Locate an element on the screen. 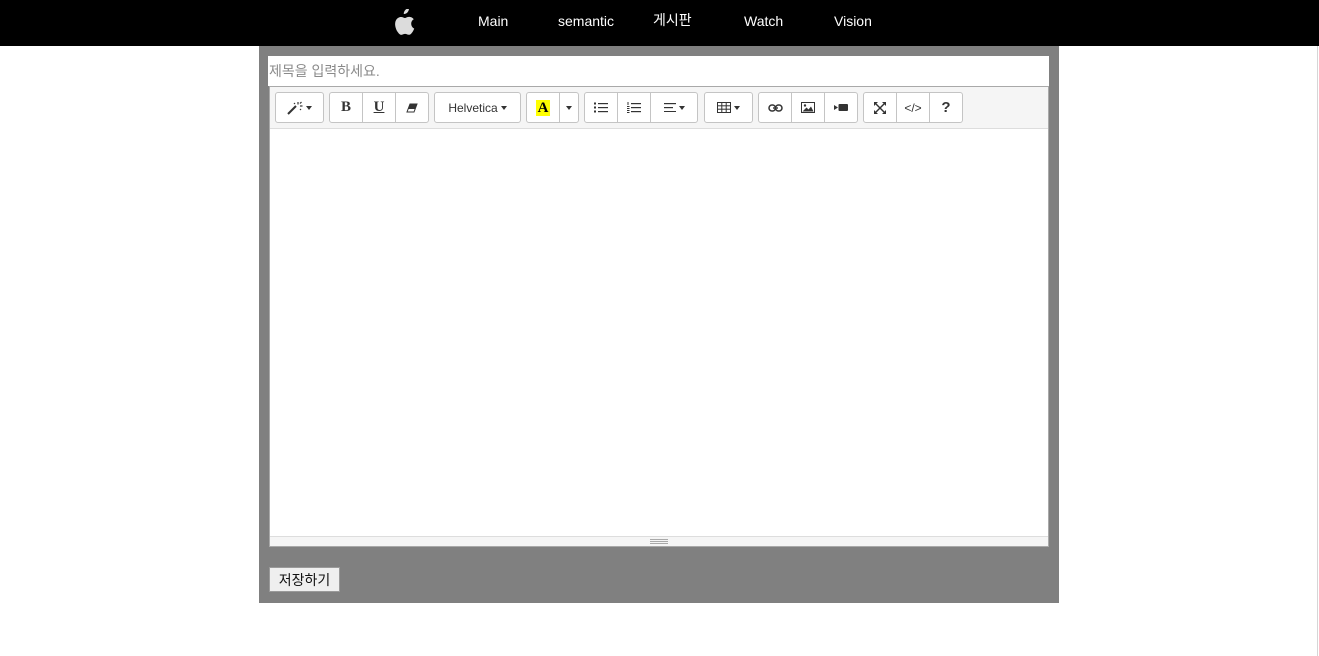  code-view-button: </> is located at coordinates (913, 107).